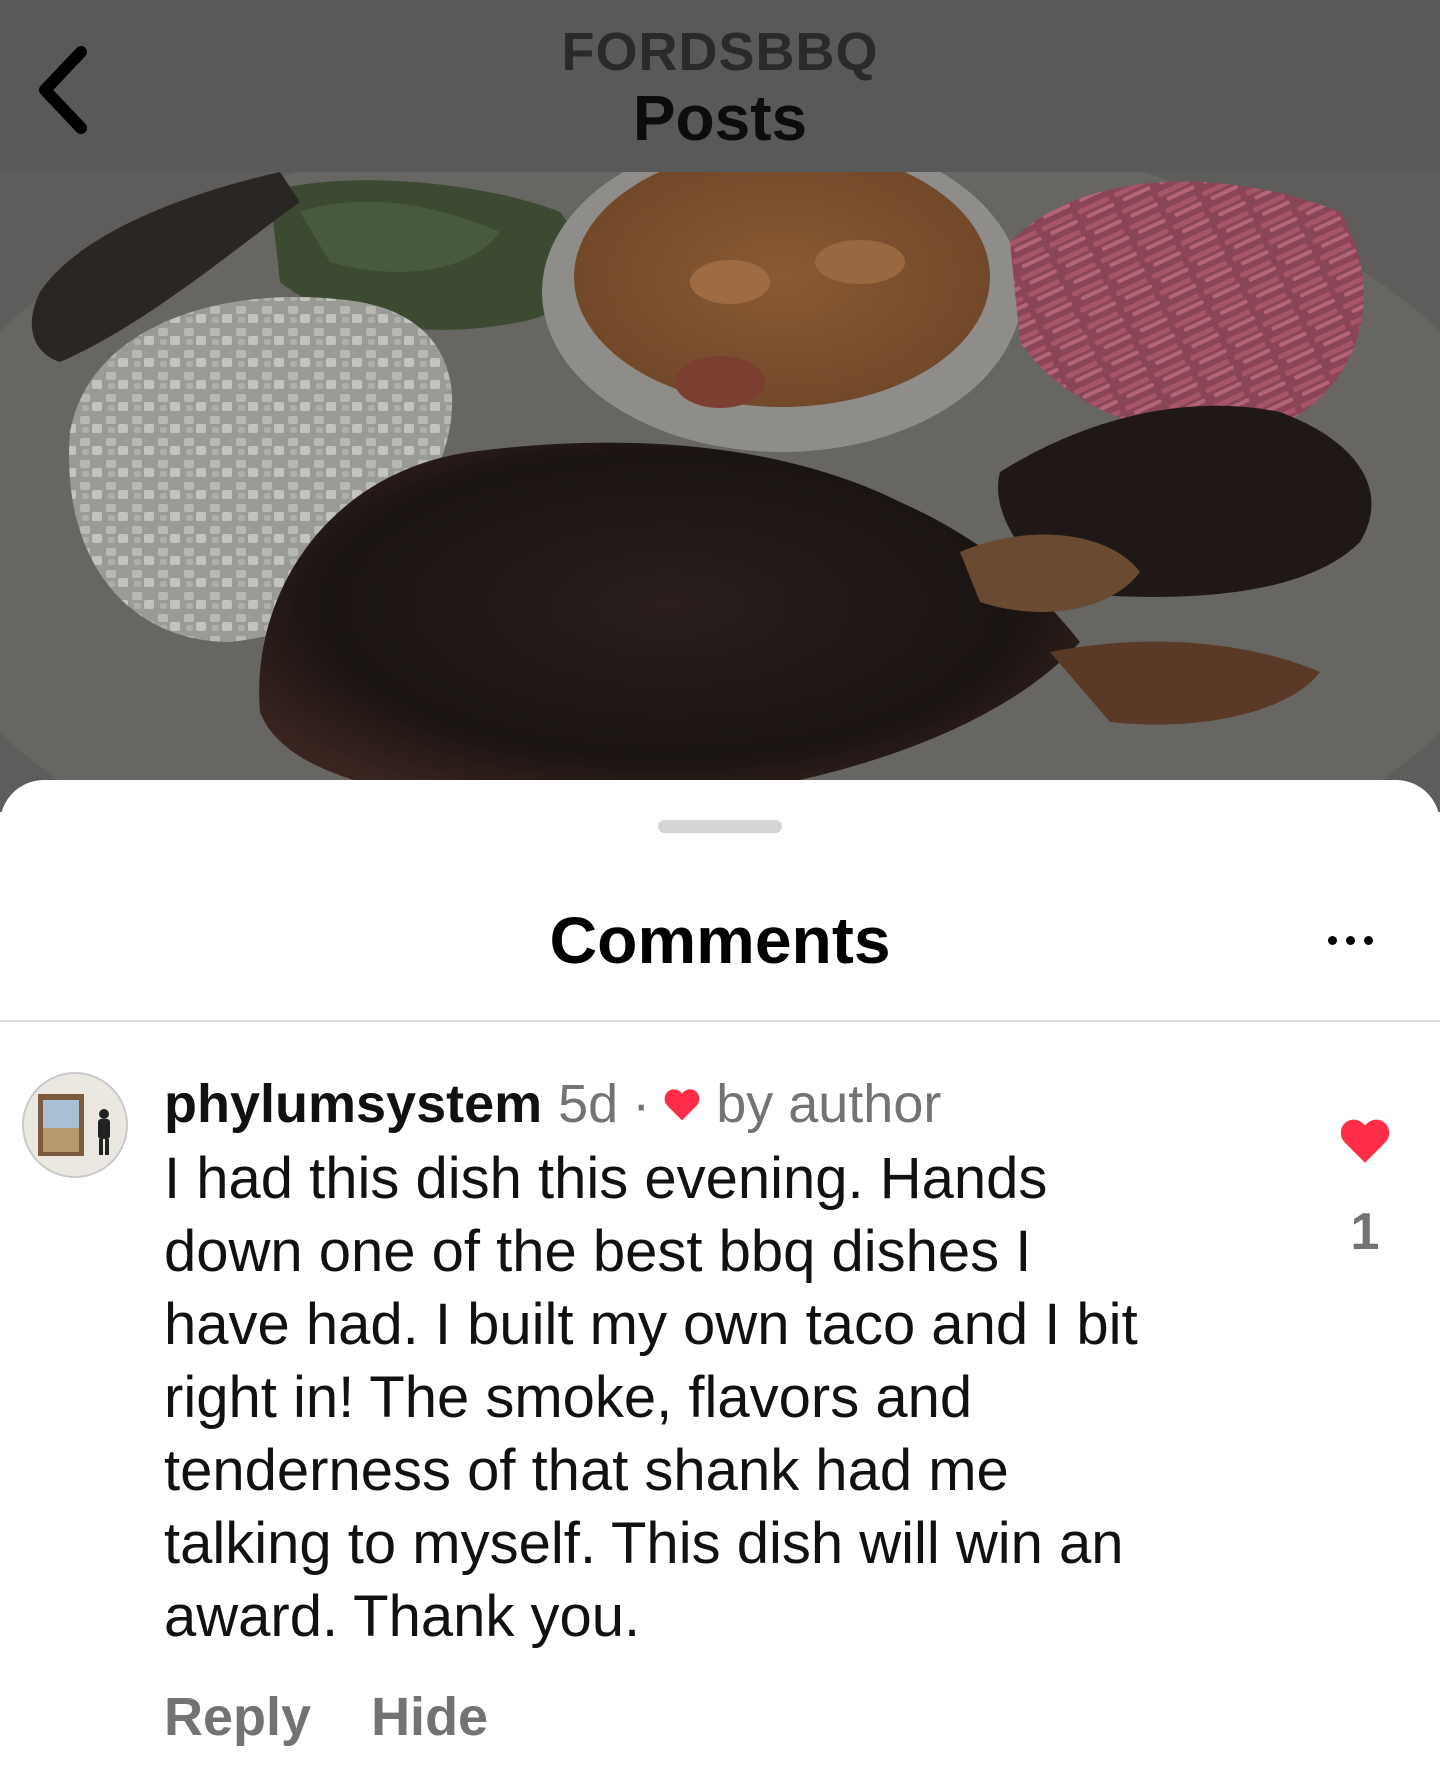 Image resolution: width=1440 pixels, height=1789 pixels. I want to click on heart-icon, so click(682, 1104).